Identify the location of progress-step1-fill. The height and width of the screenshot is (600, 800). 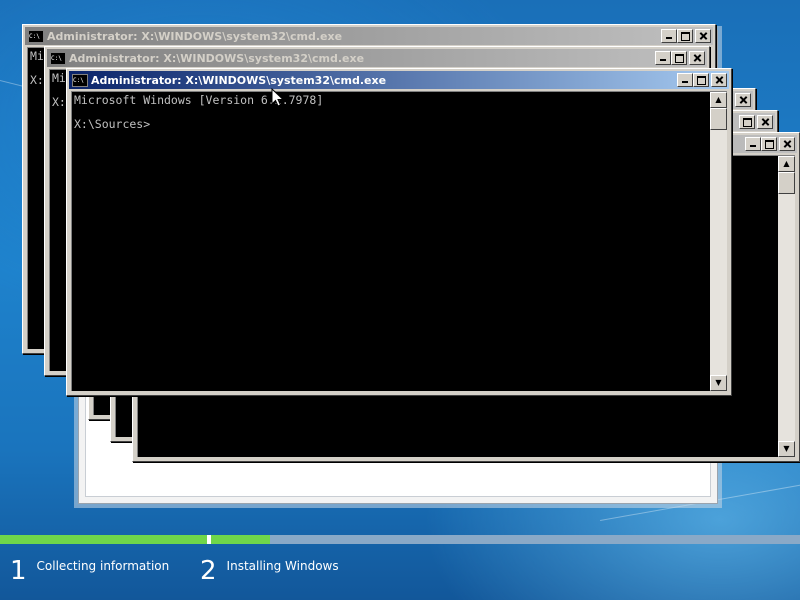
(103, 539).